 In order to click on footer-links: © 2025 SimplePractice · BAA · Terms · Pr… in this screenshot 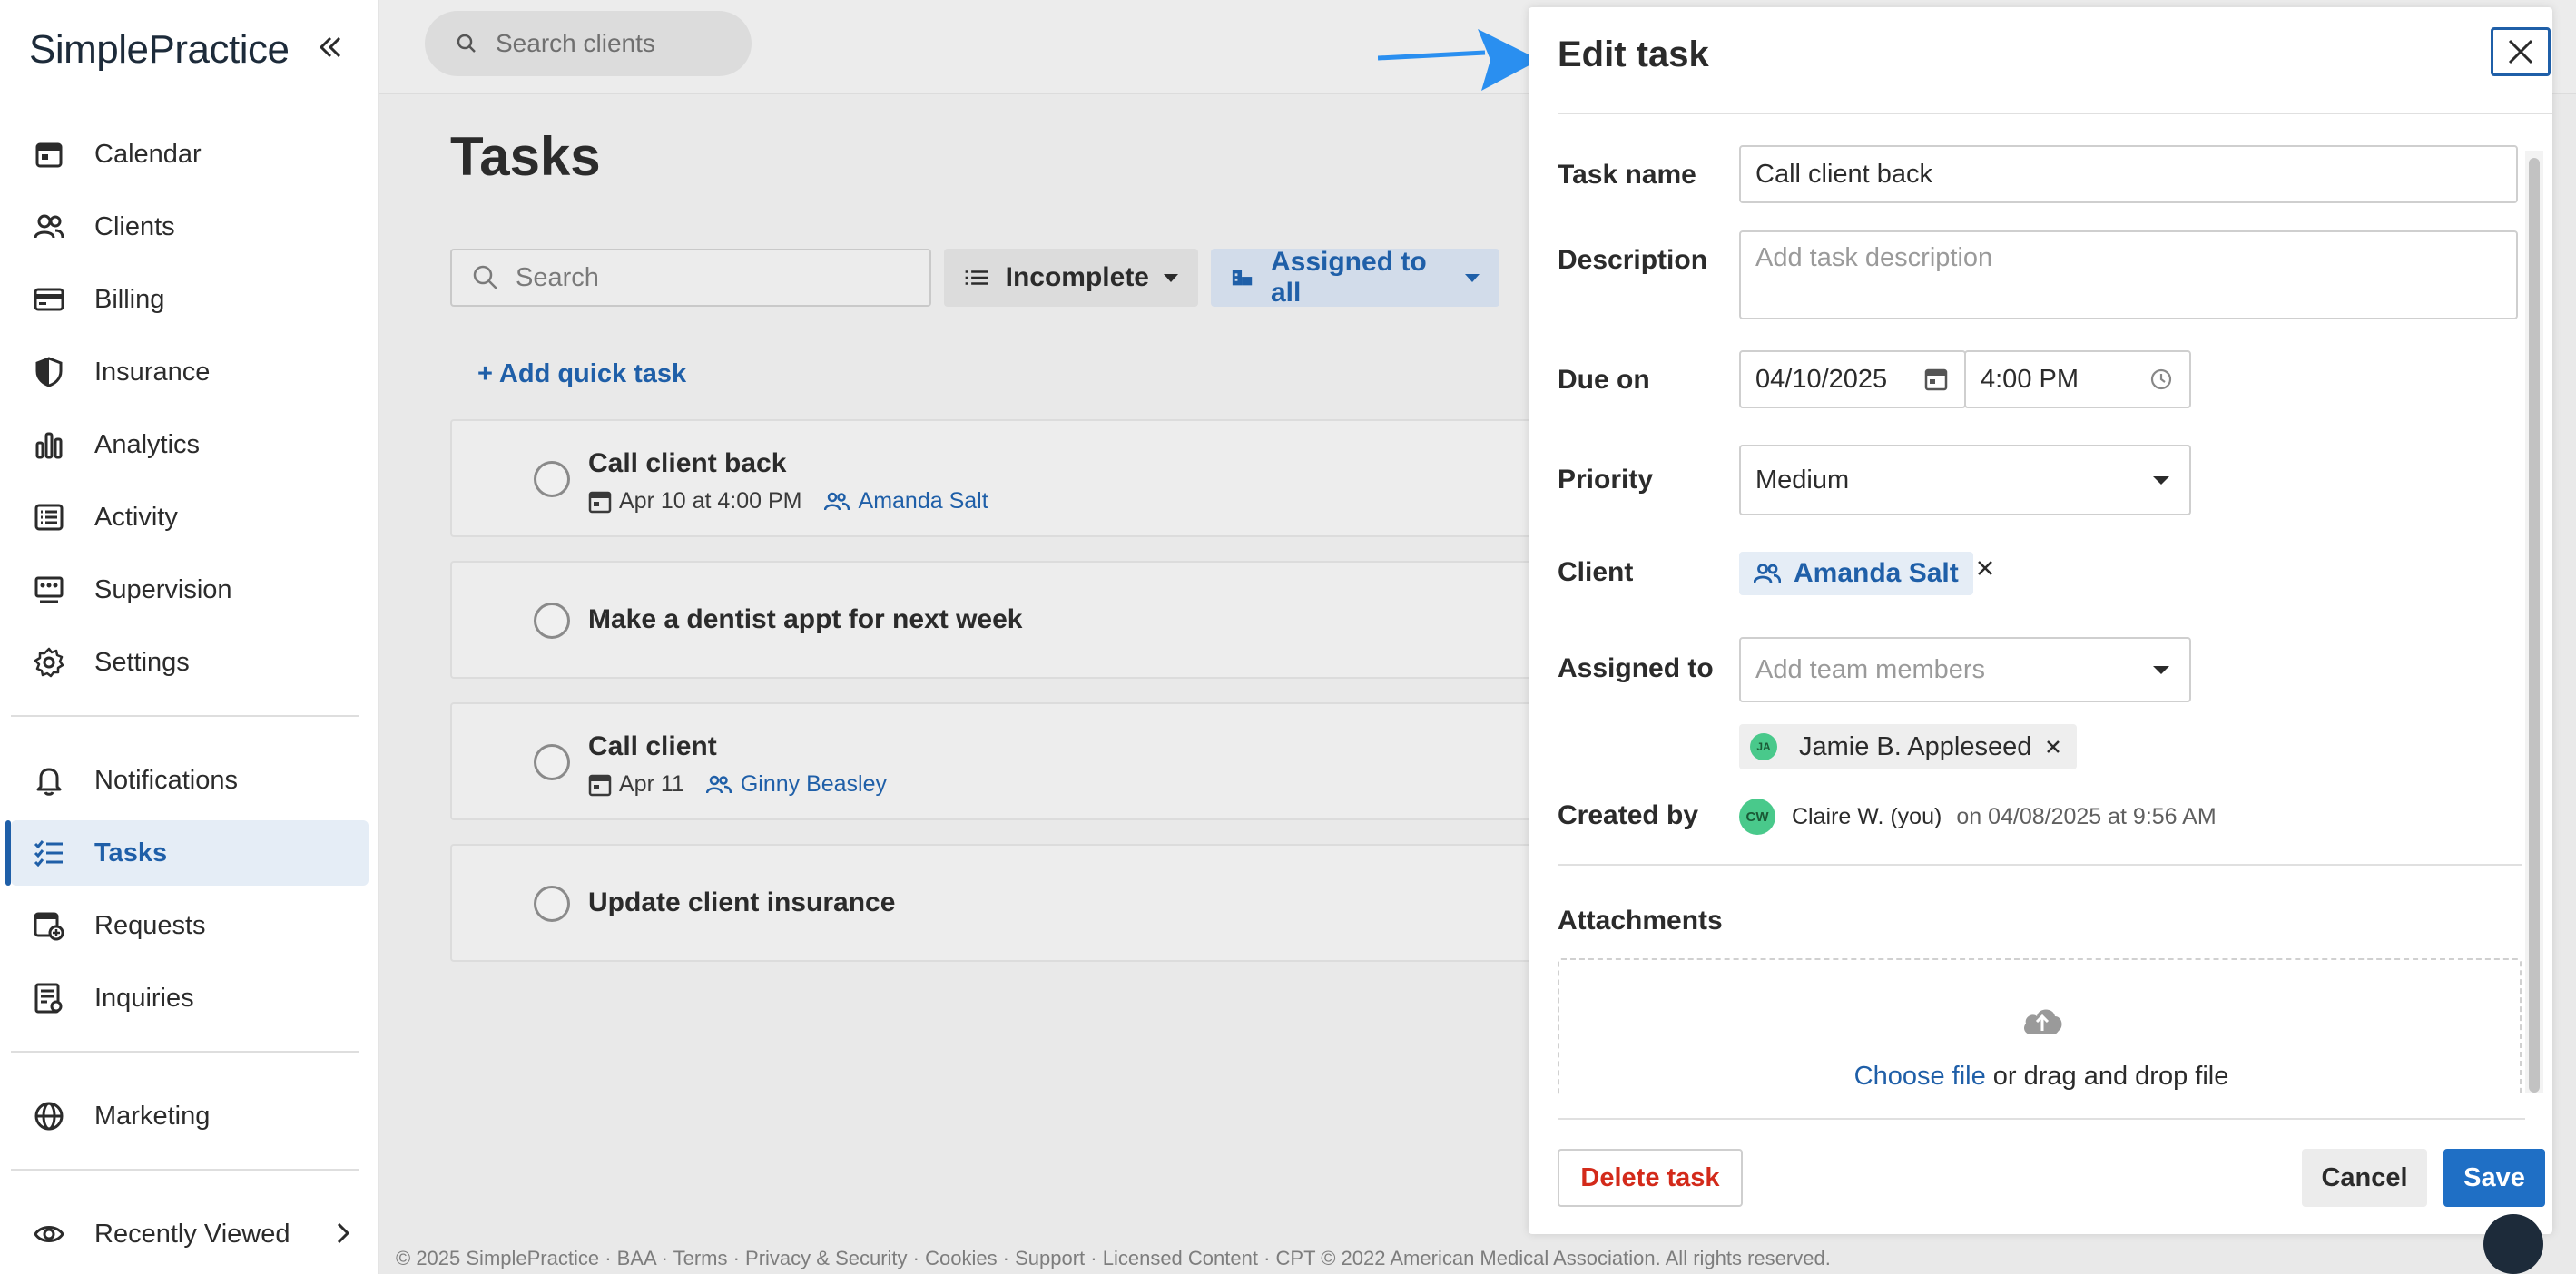, I will do `click(1113, 1258)`.